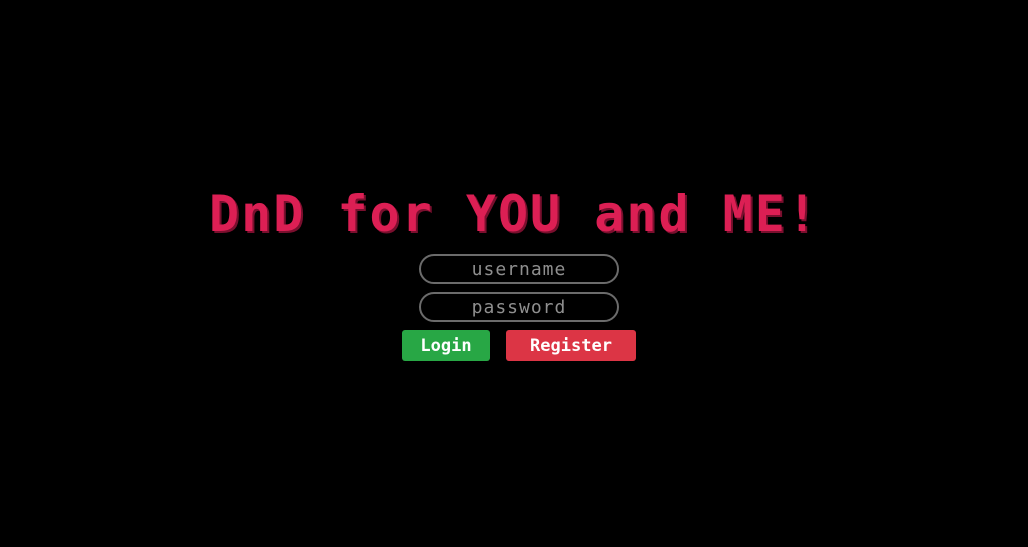 The image size is (1028, 547). I want to click on username-input, so click(519, 269).